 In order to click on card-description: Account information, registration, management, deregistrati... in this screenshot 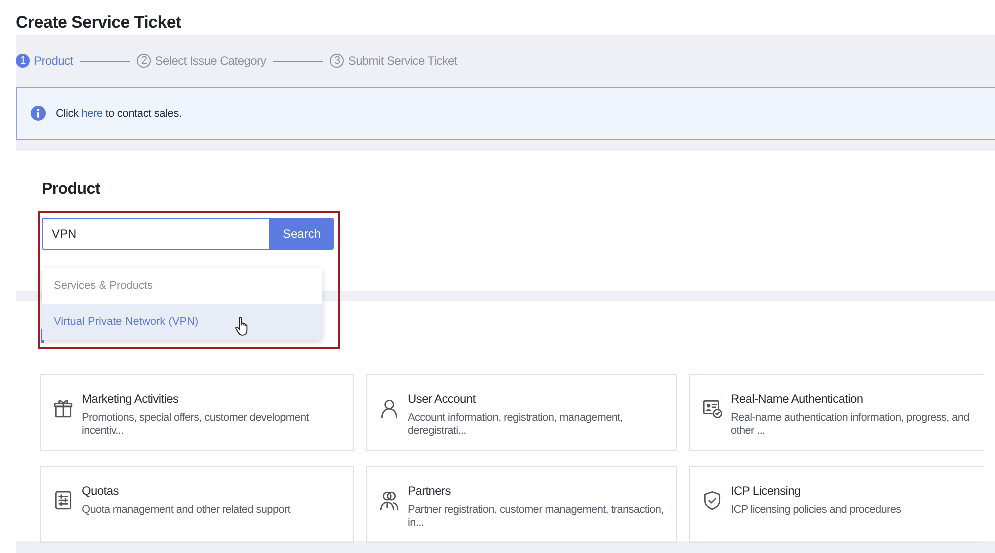, I will do `click(516, 425)`.